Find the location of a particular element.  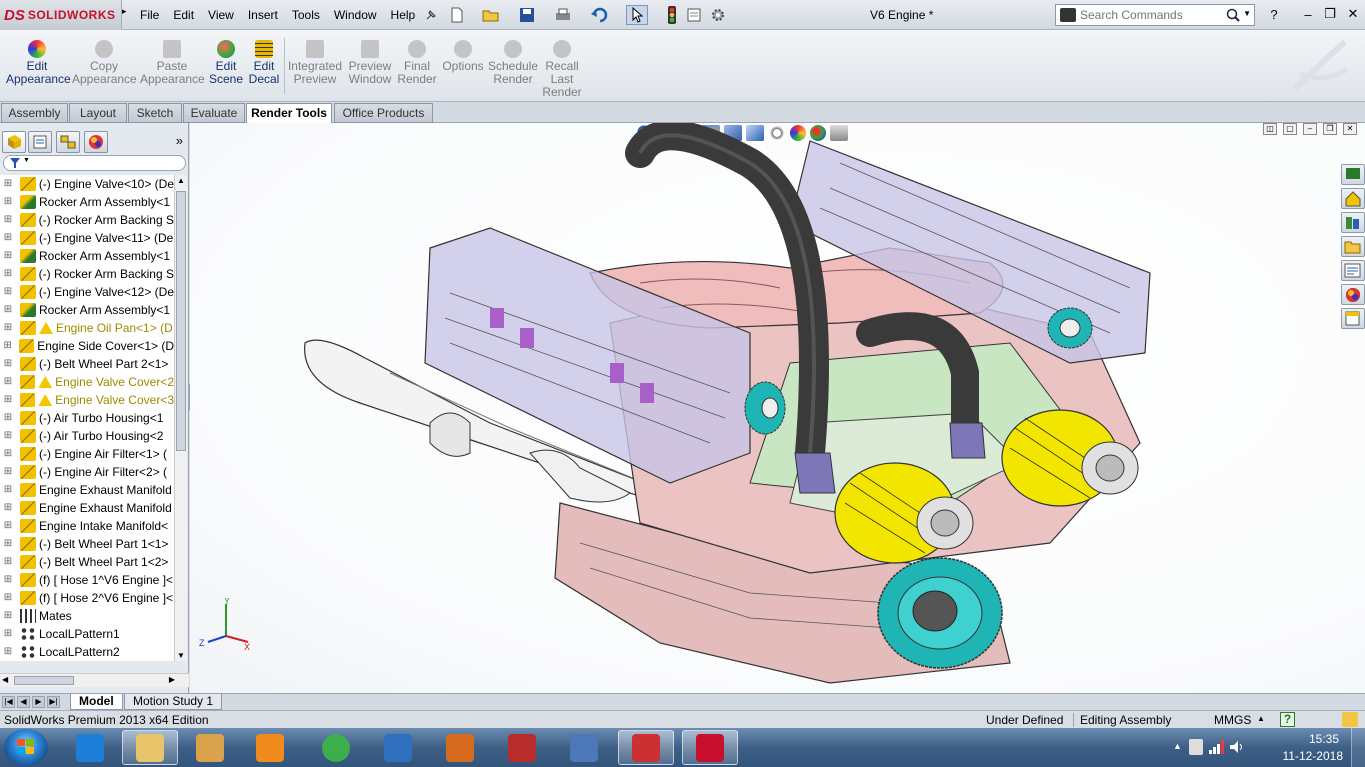

help-icon: ? is located at coordinates (1274, 14).